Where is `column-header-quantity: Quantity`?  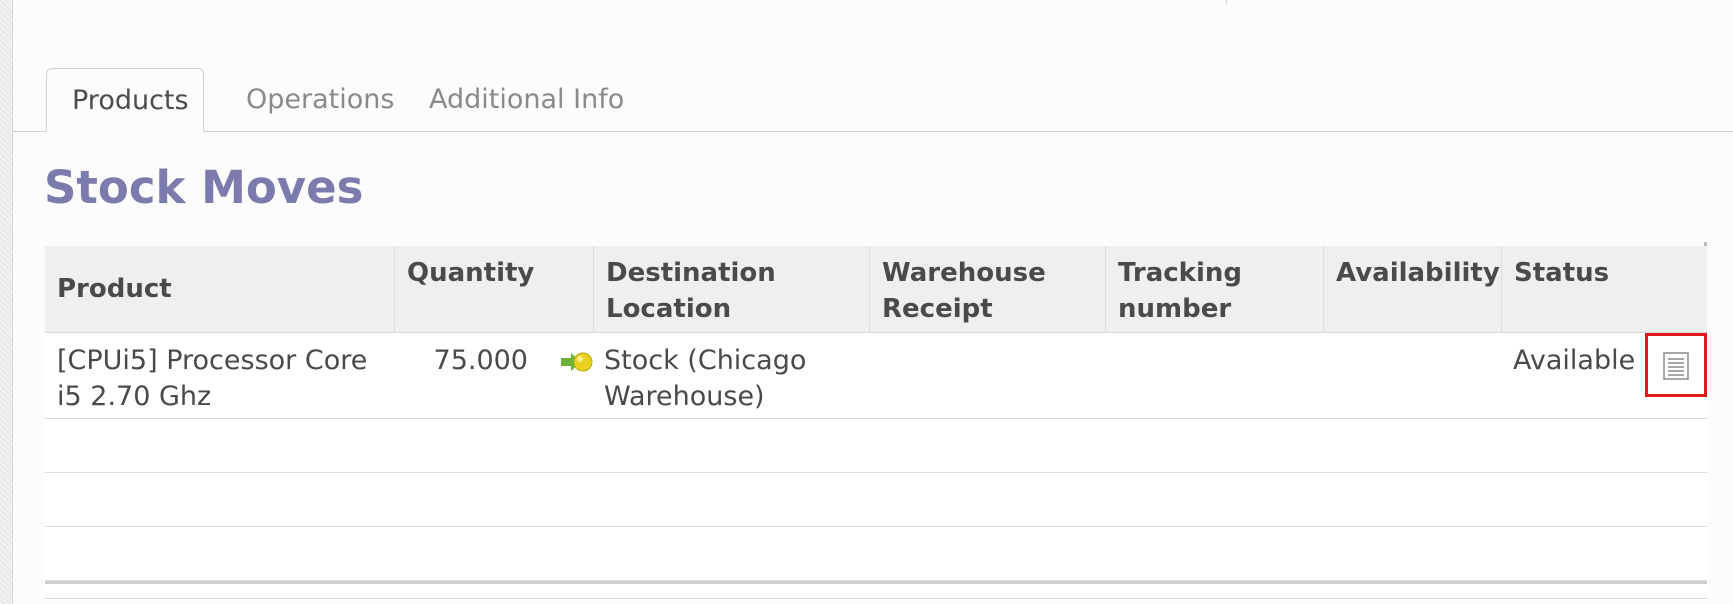
column-header-quantity: Quantity is located at coordinates (494, 289).